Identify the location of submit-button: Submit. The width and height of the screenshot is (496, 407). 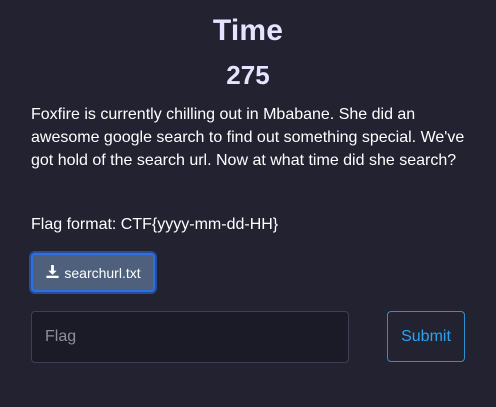
(426, 336).